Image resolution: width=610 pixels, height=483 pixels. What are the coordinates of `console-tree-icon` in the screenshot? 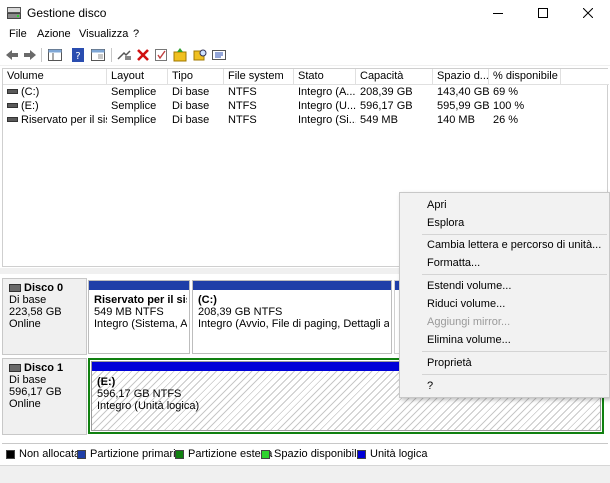 It's located at (55, 55).